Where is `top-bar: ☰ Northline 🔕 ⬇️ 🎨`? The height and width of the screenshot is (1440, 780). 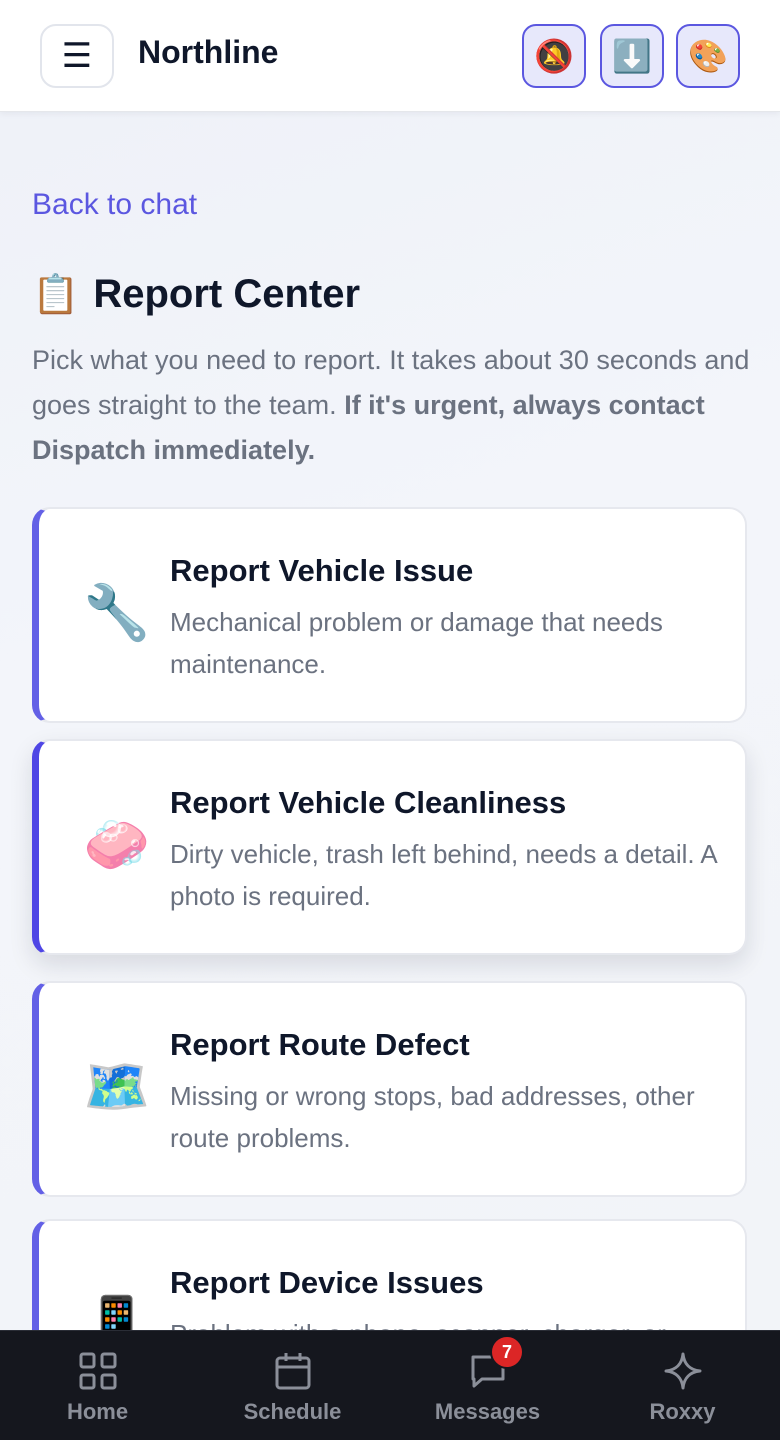
top-bar: ☰ Northline 🔕 ⬇️ 🎨 is located at coordinates (390, 56).